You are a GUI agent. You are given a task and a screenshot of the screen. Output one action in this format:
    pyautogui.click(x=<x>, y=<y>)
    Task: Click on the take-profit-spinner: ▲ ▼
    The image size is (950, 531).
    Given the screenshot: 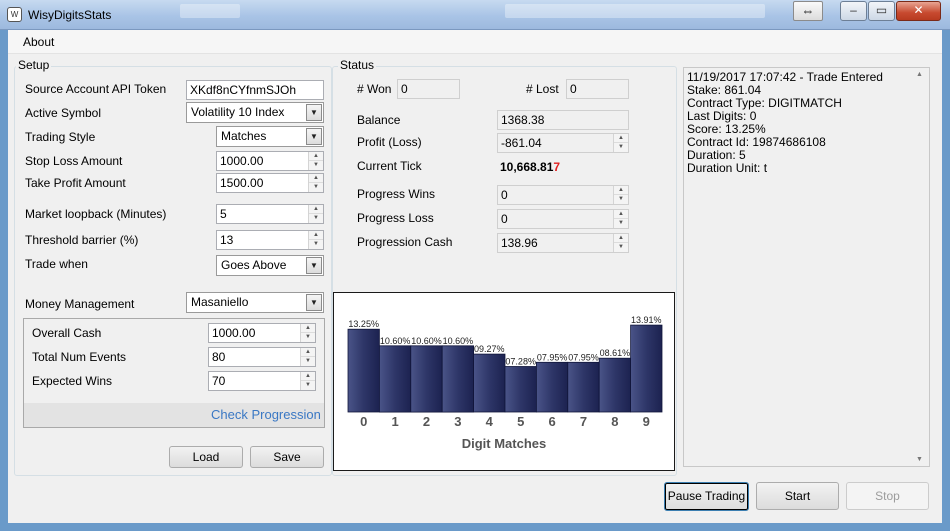 What is the action you would take?
    pyautogui.click(x=315, y=183)
    